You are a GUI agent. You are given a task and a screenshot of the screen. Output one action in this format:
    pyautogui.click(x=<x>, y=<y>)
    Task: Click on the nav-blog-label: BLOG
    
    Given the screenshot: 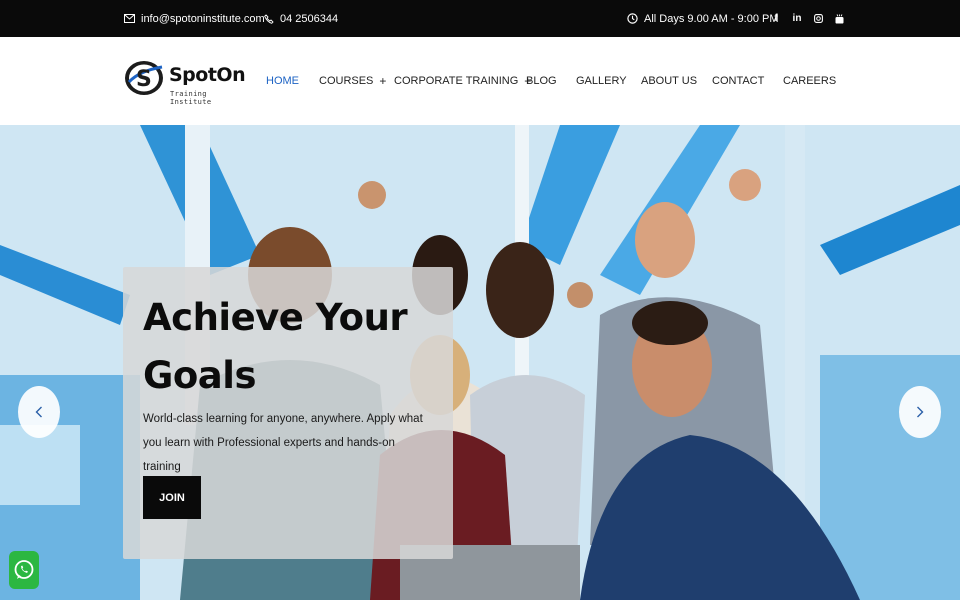 What is the action you would take?
    pyautogui.click(x=541, y=81)
    